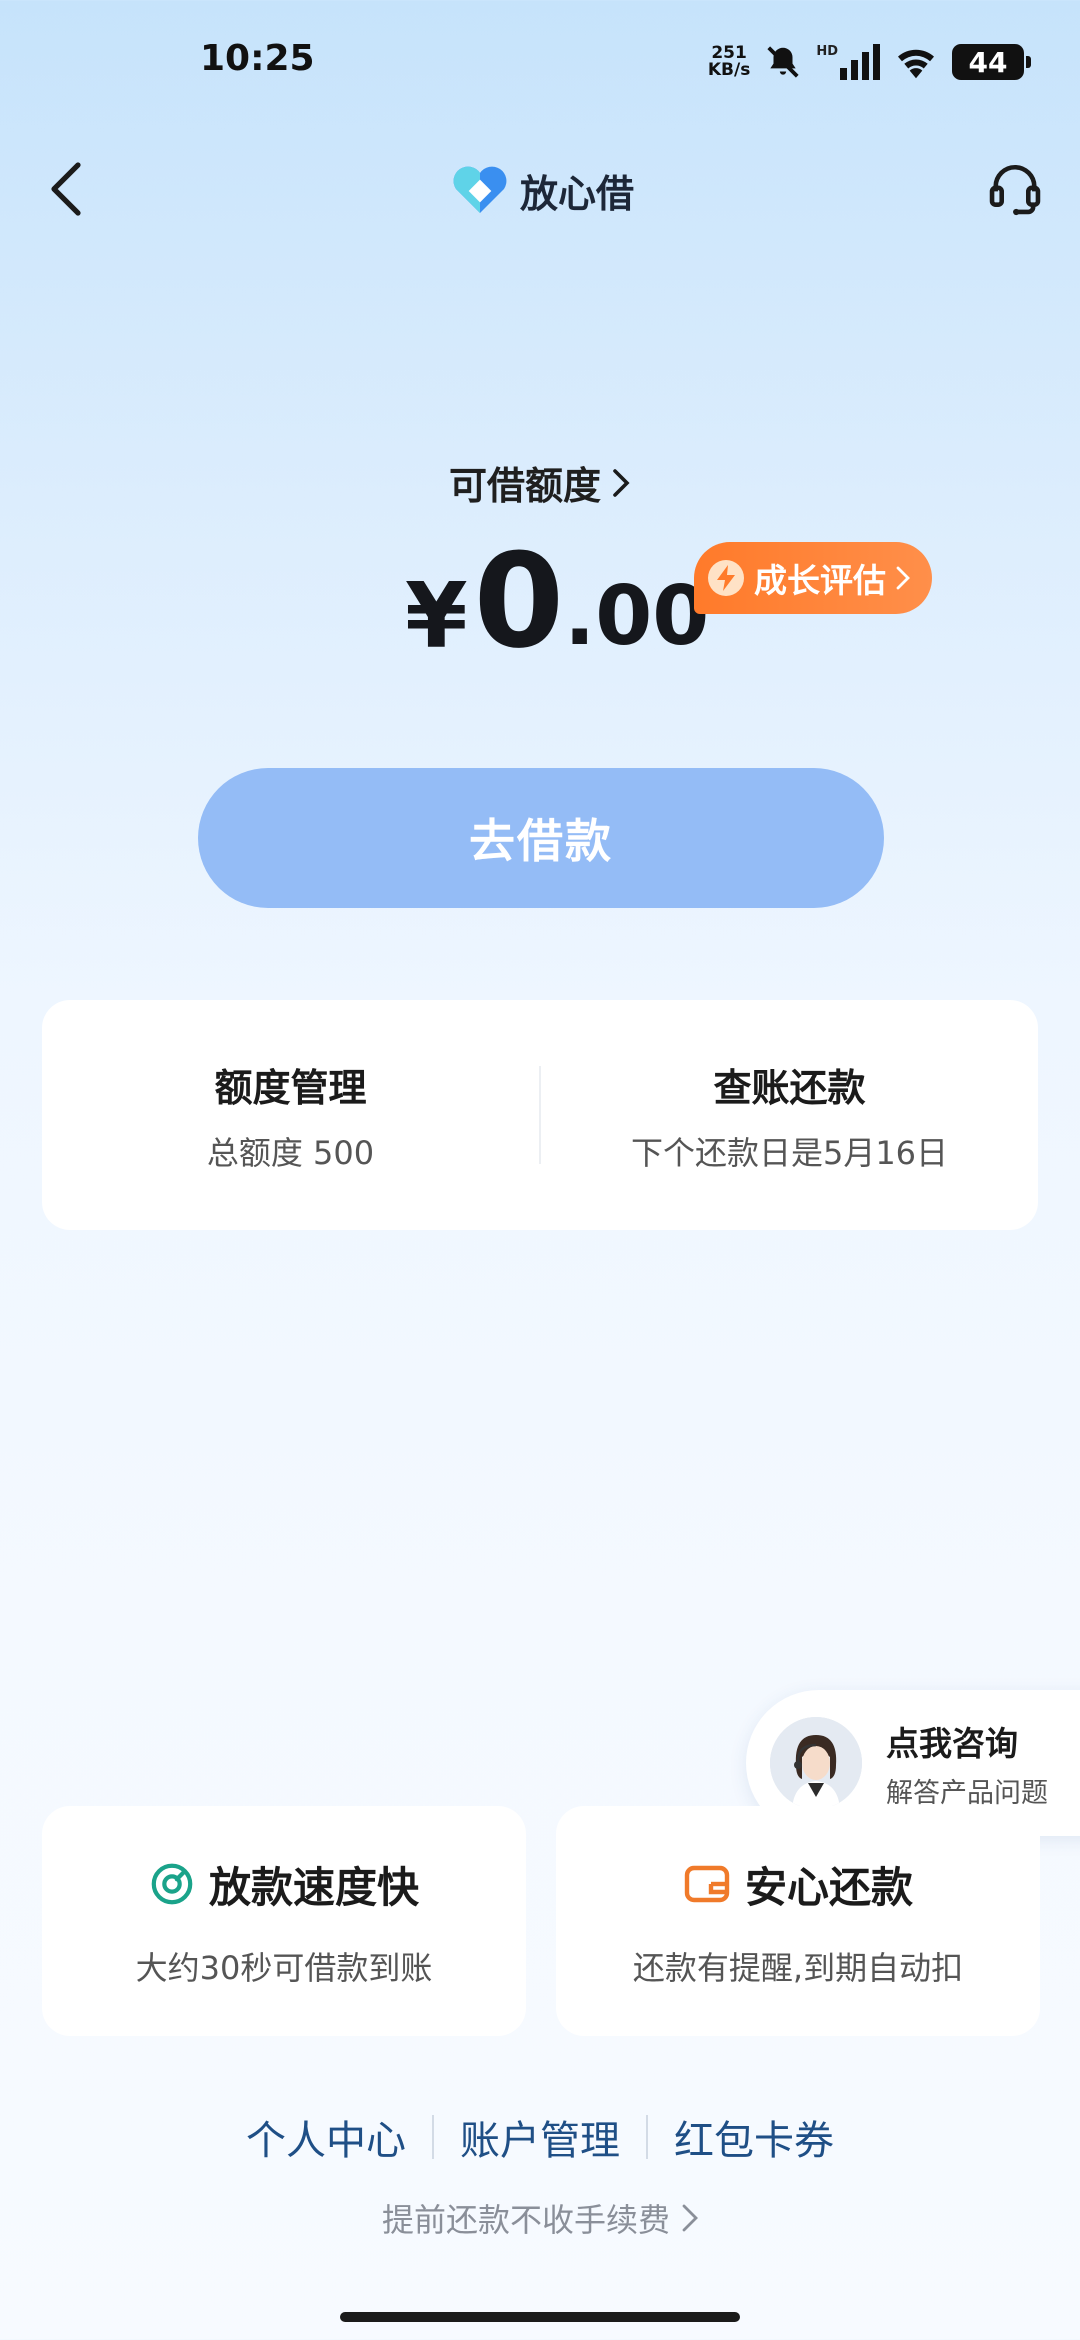 This screenshot has height=2340, width=1080. I want to click on credit-amount: ¥ 0 .00, so click(557, 601).